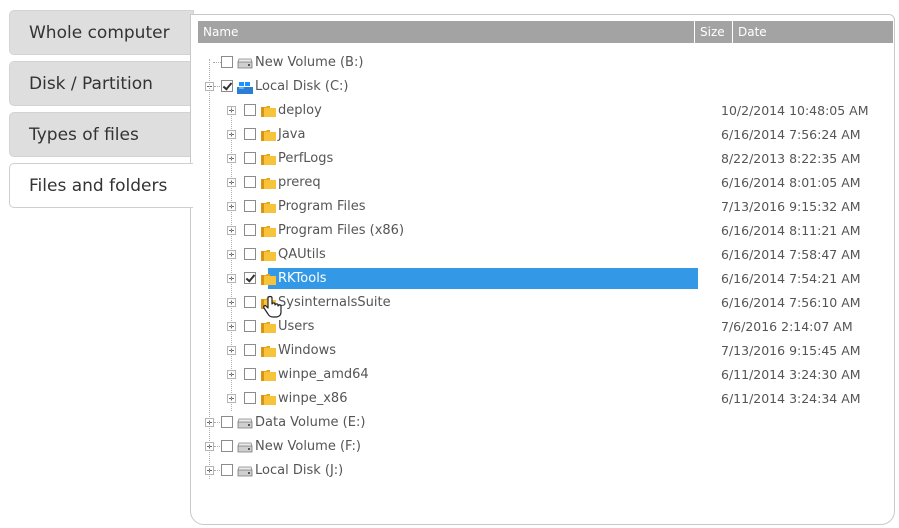 The width and height of the screenshot is (899, 528). Describe the element at coordinates (483, 278) in the screenshot. I see `selection-highlight` at that location.